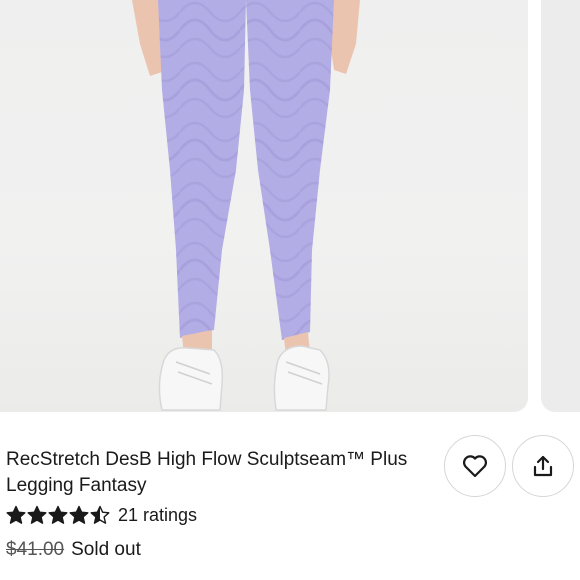 Image resolution: width=580 pixels, height=580 pixels. I want to click on rating-row: 21 ratings, so click(101, 515).